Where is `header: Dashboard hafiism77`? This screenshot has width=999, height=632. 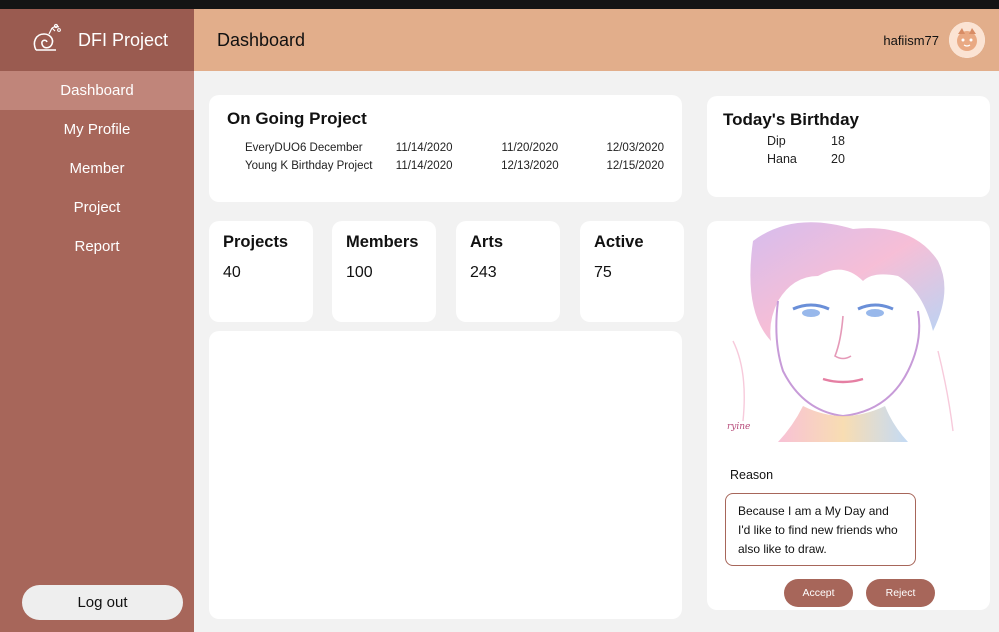
header: Dashboard hafiism77 is located at coordinates (596, 40).